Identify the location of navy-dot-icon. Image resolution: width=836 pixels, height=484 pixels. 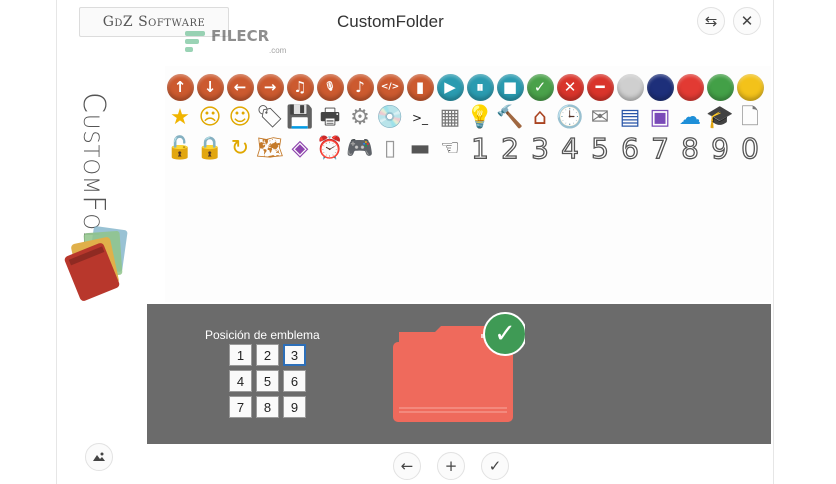
(660, 87).